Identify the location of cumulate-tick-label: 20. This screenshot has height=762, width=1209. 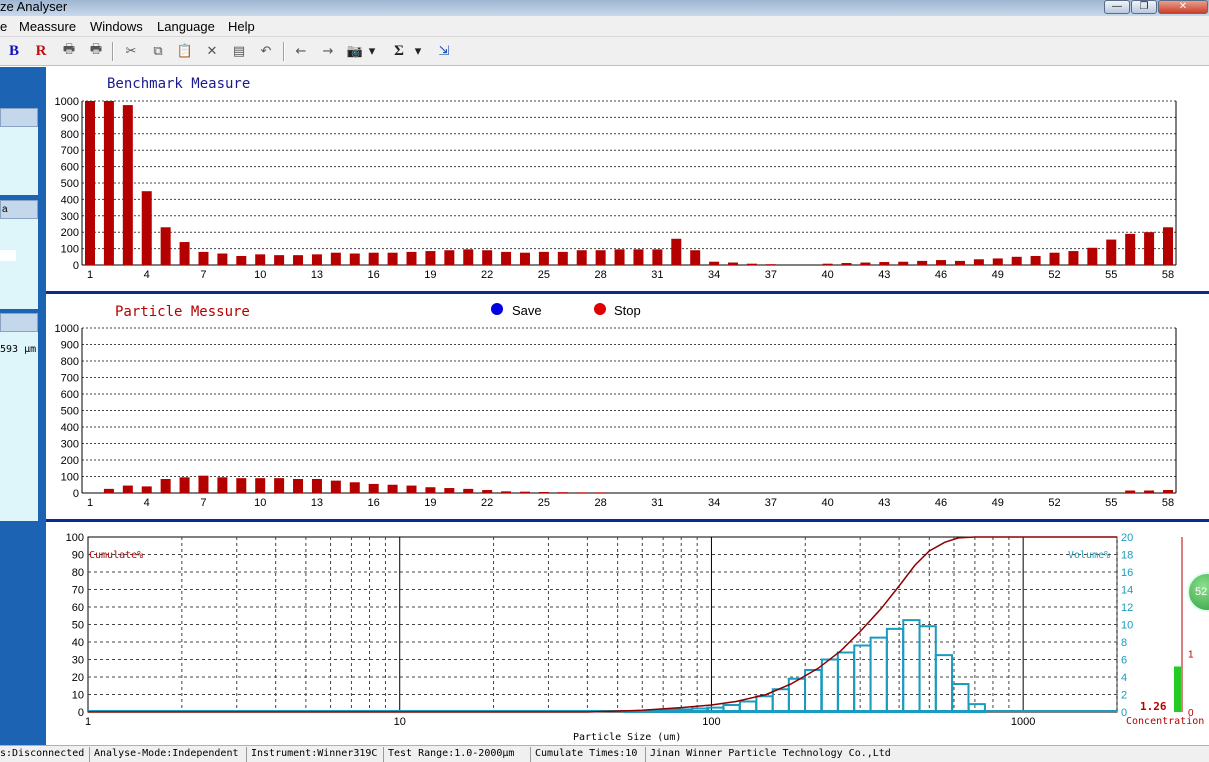
(78, 678).